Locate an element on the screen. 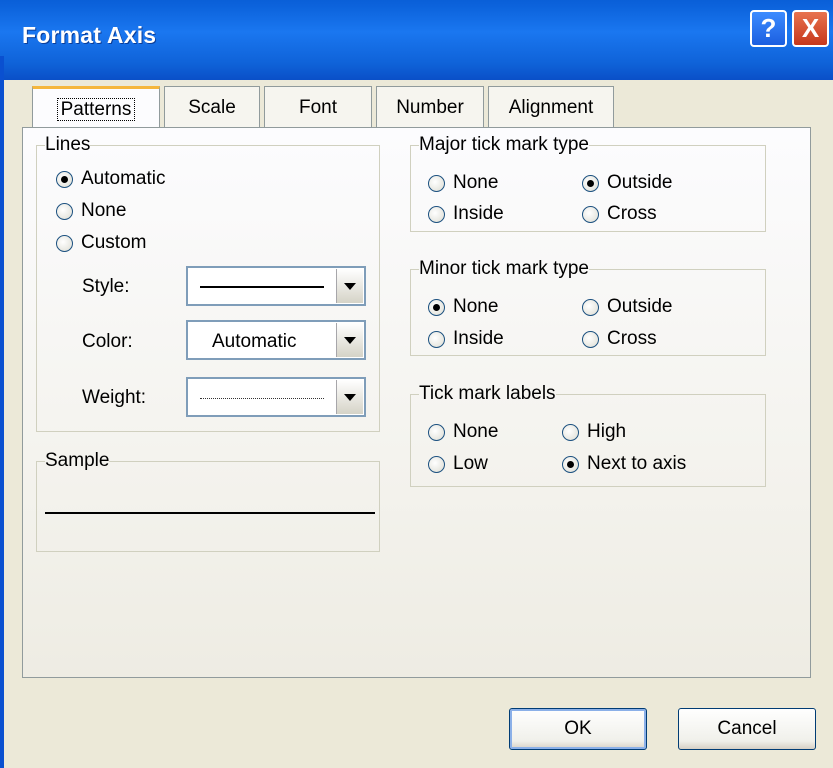  radio-label: Next to axis is located at coordinates (637, 463).